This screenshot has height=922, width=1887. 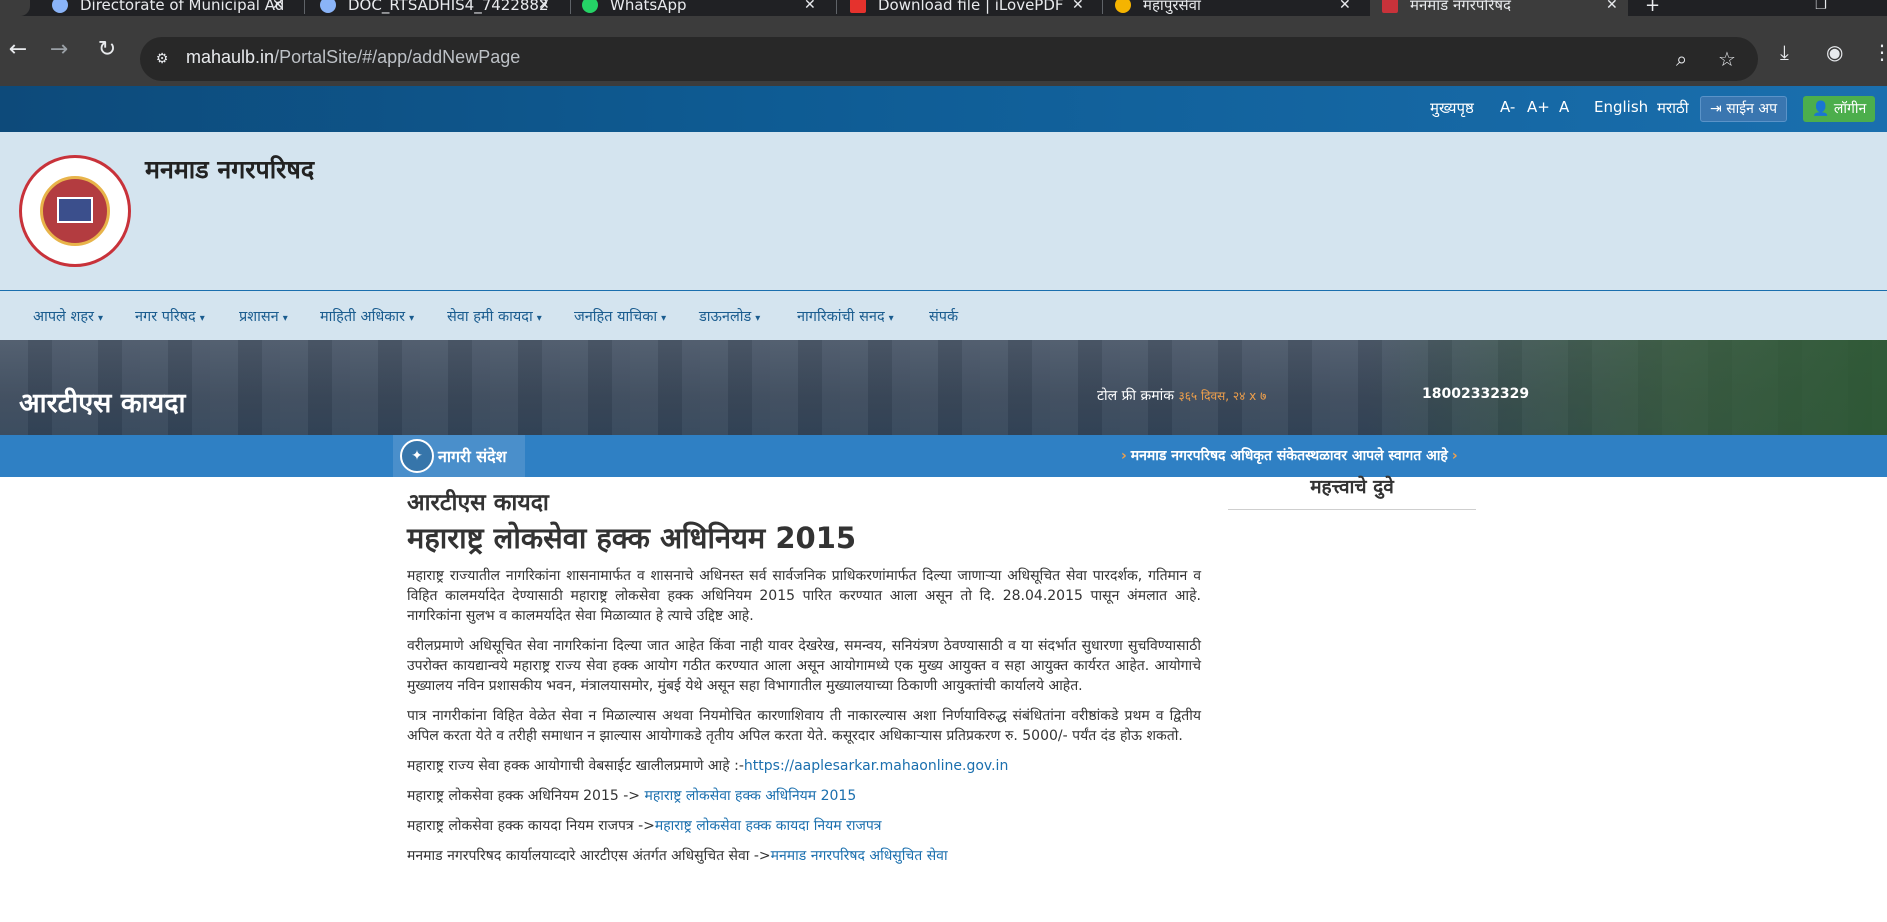 What do you see at coordinates (459, 456) in the screenshot?
I see `nagari-sandesh-label: ✦ नागरी संदेश` at bounding box center [459, 456].